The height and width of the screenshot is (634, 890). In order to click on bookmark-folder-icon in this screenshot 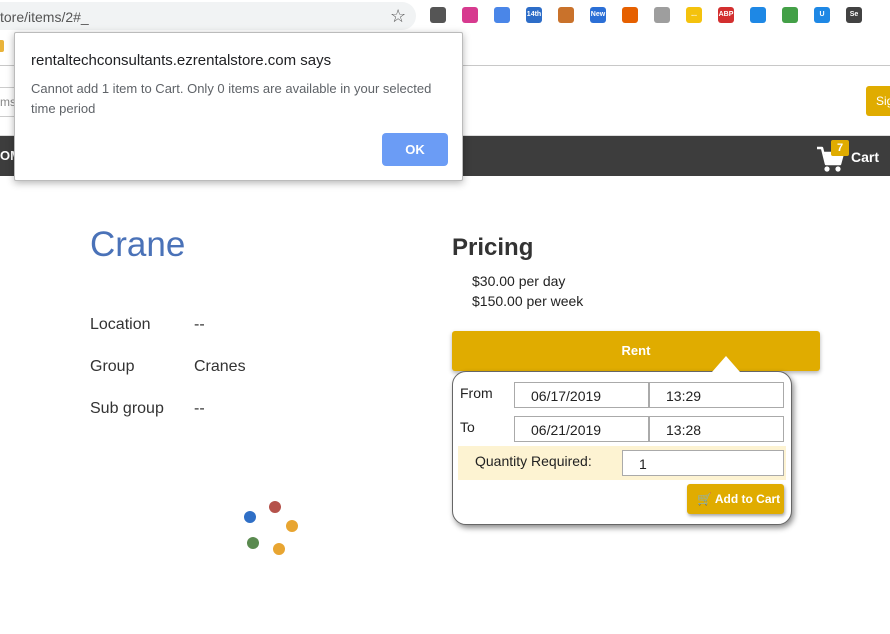, I will do `click(2, 46)`.